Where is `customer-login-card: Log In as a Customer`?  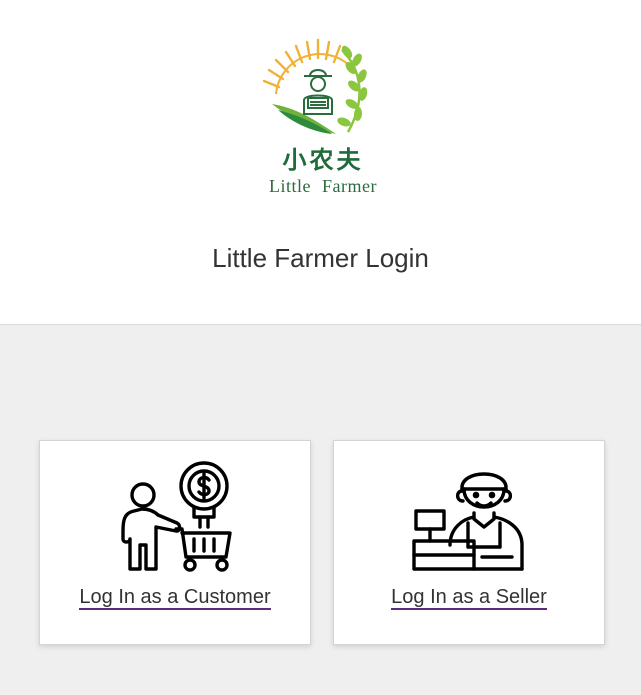
customer-login-card: Log In as a Customer is located at coordinates (175, 542).